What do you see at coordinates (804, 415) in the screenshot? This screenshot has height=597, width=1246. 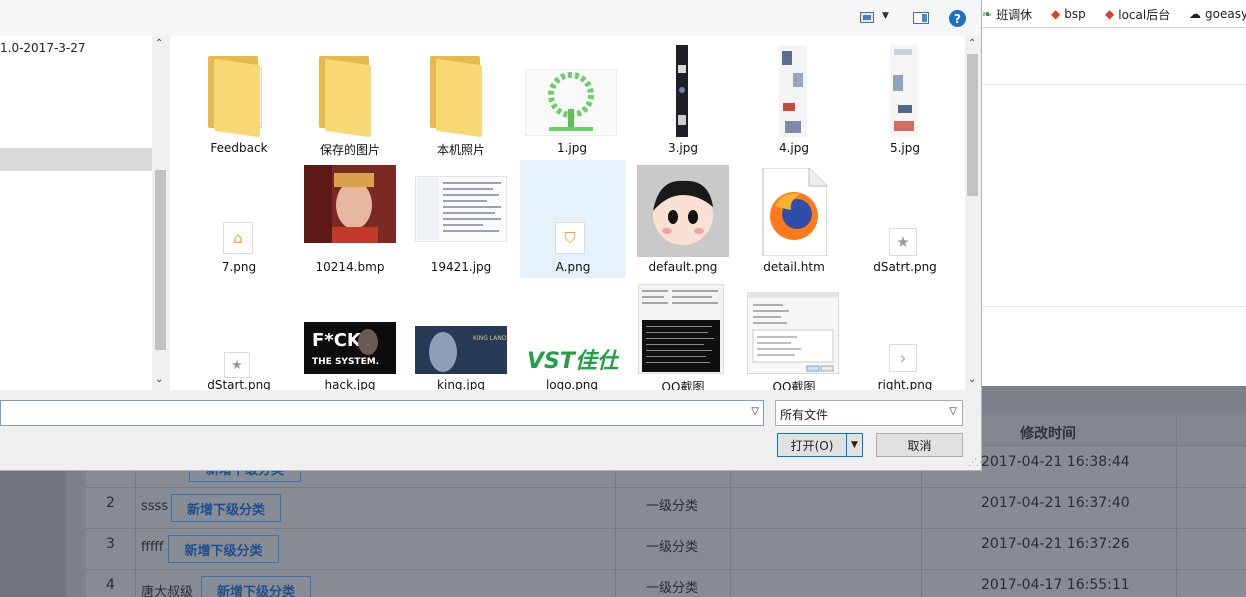 I see `file-type-value: 所有文件` at bounding box center [804, 415].